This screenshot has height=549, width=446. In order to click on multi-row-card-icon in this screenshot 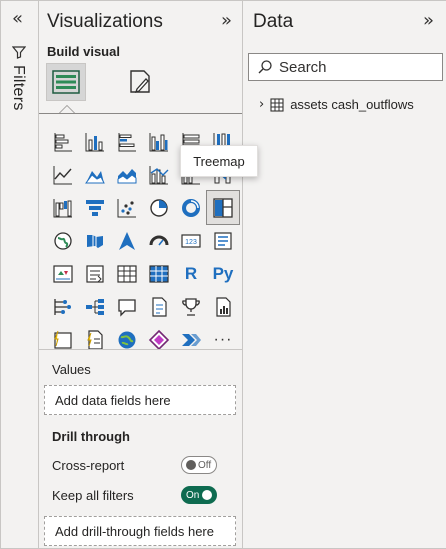, I will do `click(223, 240)`.